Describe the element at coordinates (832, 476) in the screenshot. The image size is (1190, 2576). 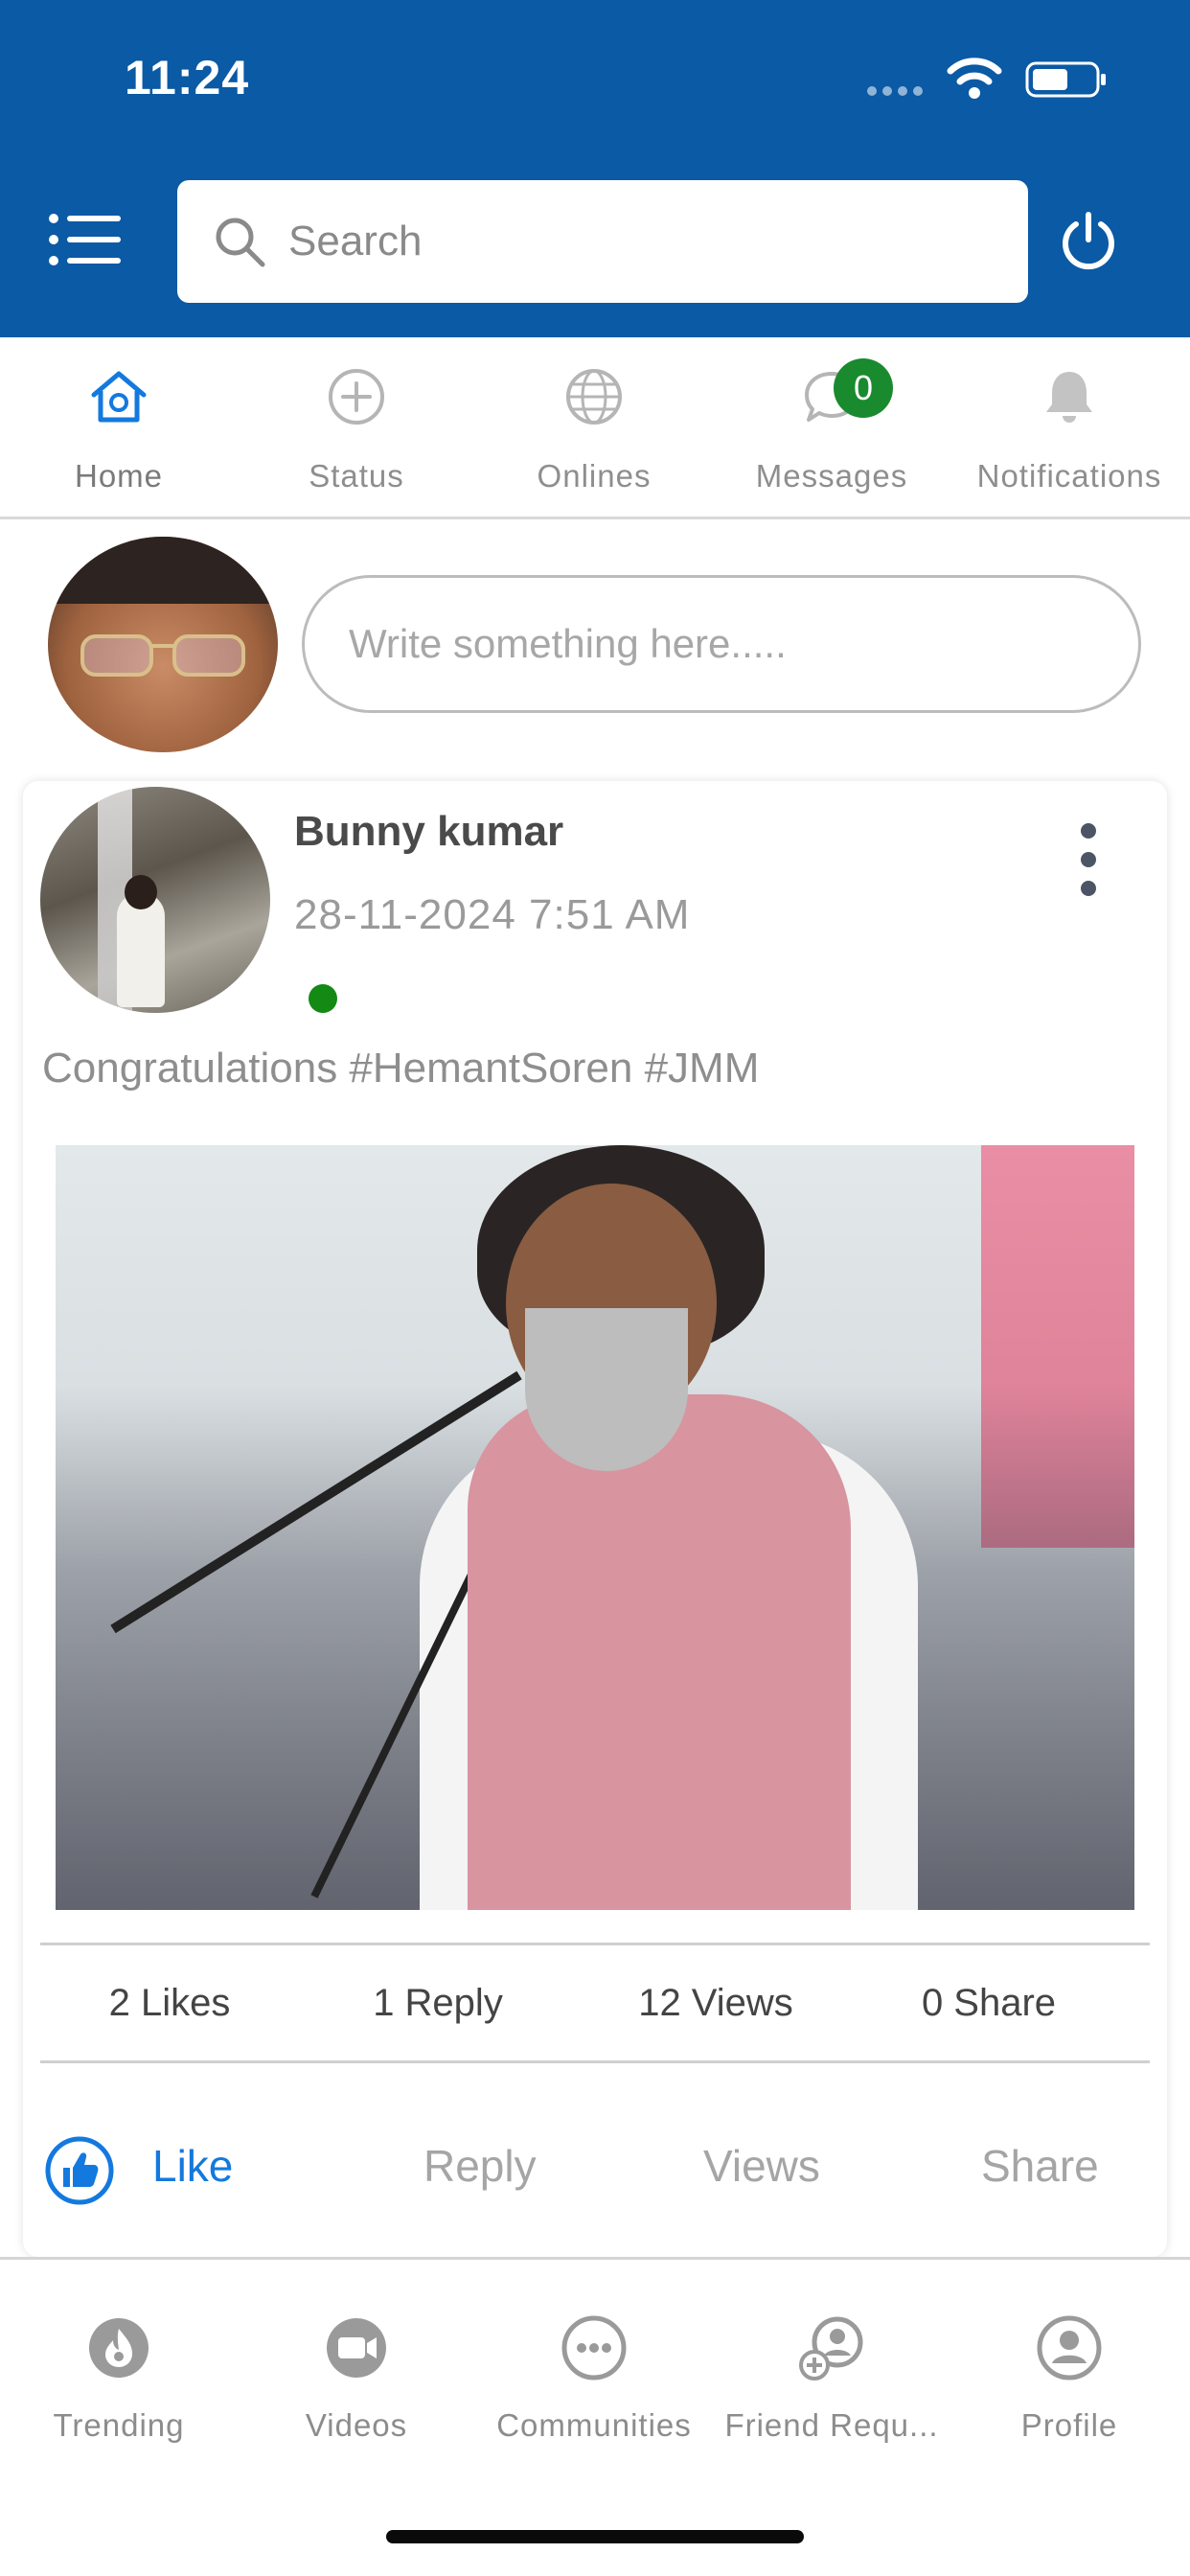
I see `tab-messages-label: Messages` at that location.